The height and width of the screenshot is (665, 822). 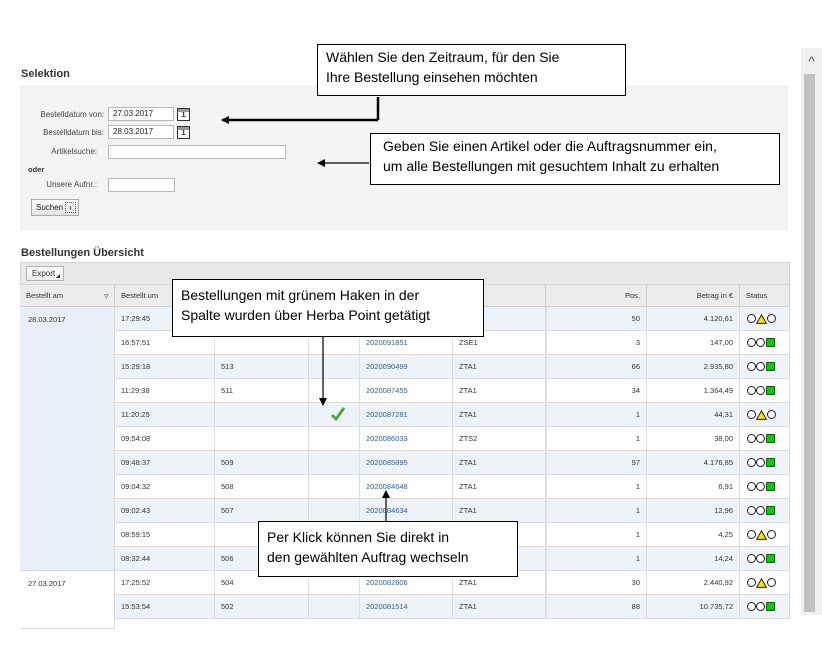 What do you see at coordinates (106, 296) in the screenshot?
I see `sort-icon: ▿` at bounding box center [106, 296].